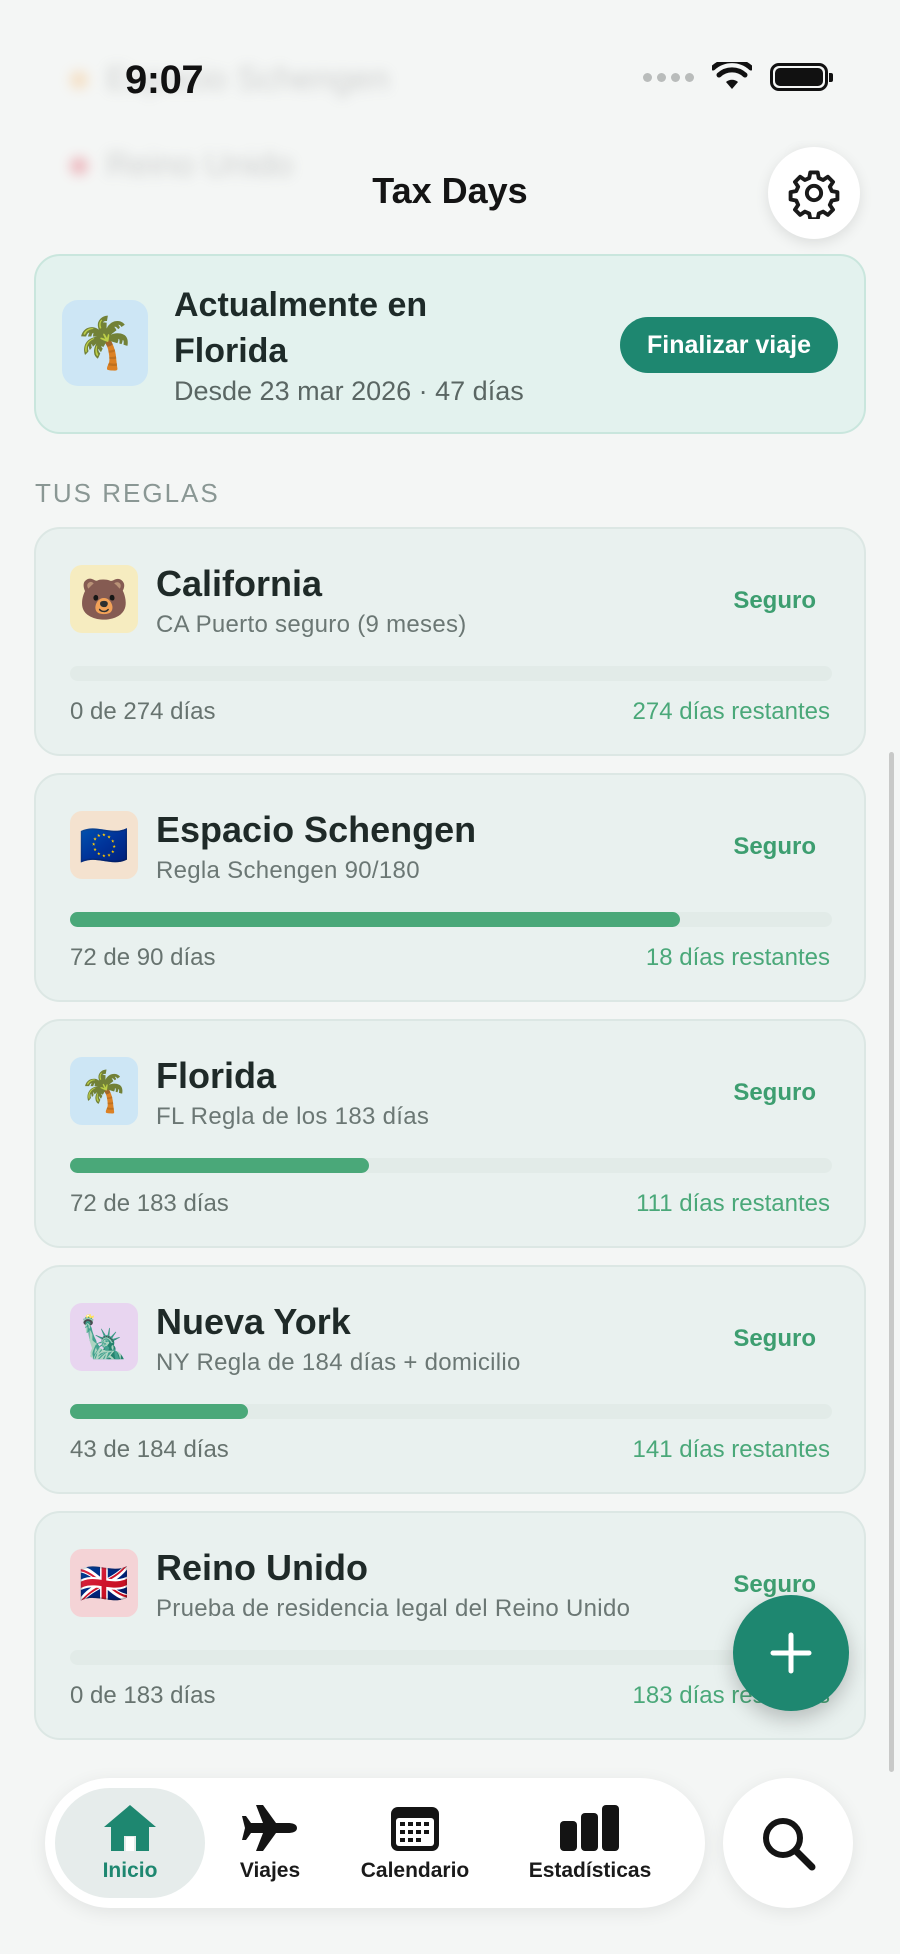 This screenshot has width=900, height=1954. I want to click on days-used: 0 de 274 días, so click(143, 711).